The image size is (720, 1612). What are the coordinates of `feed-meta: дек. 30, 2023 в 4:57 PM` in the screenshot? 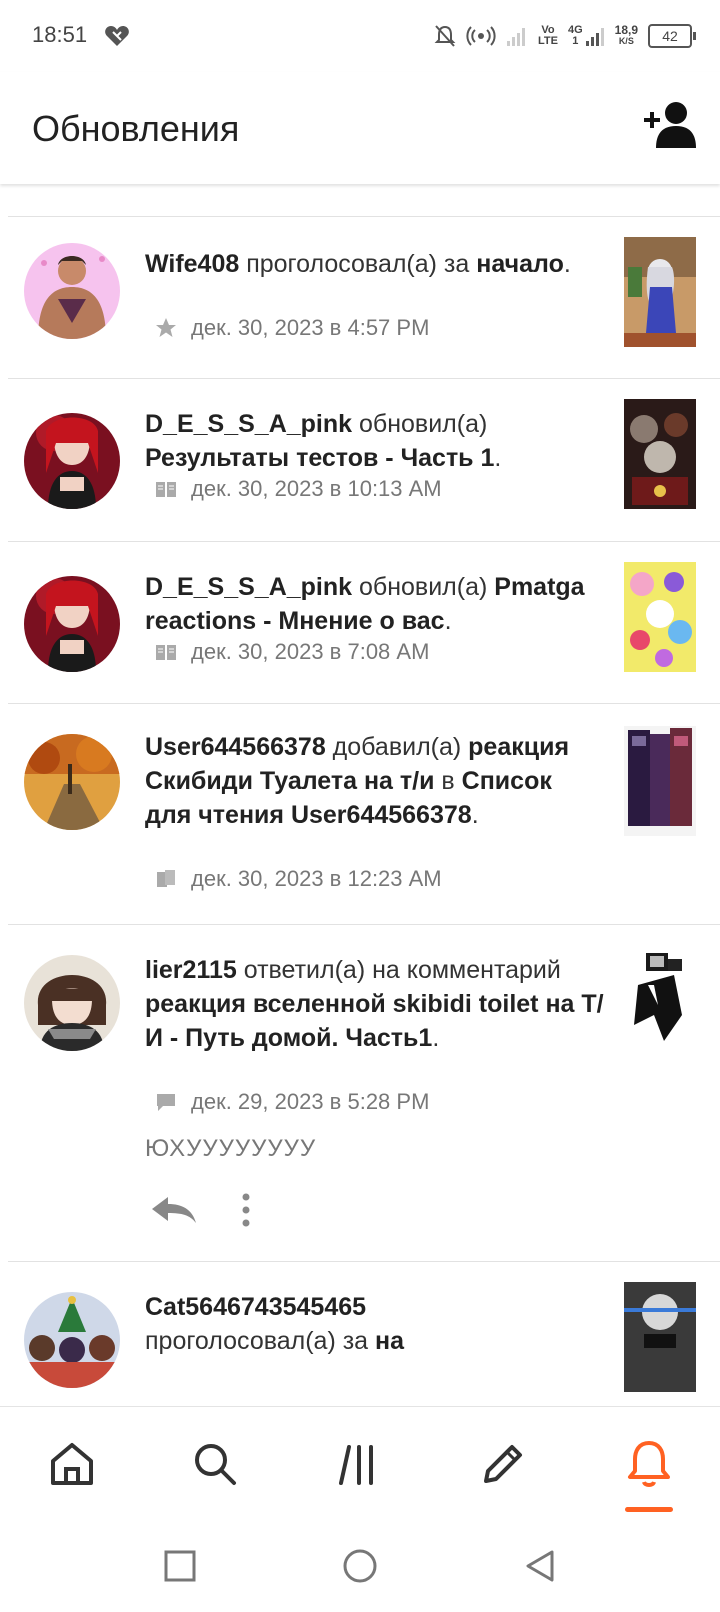 It's located at (292, 328).